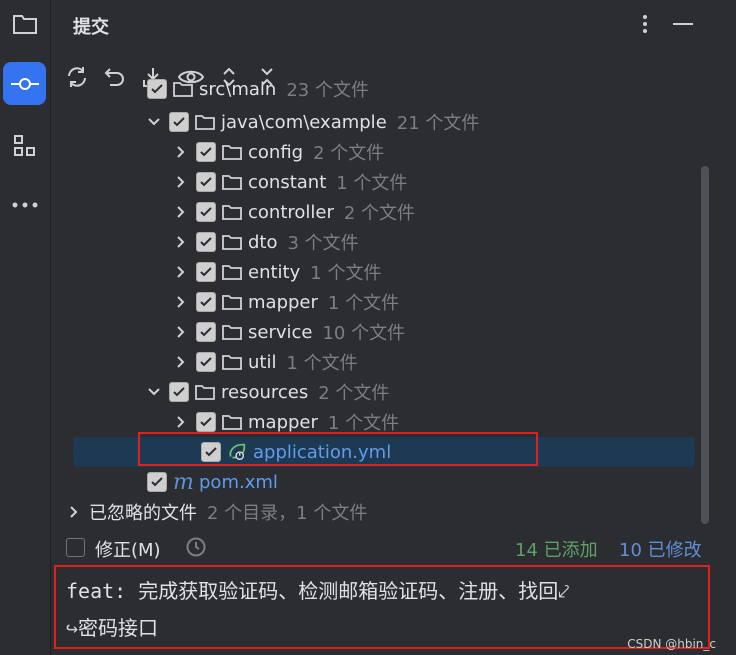  Describe the element at coordinates (263, 242) in the screenshot. I see `tree-row-name: dto` at that location.